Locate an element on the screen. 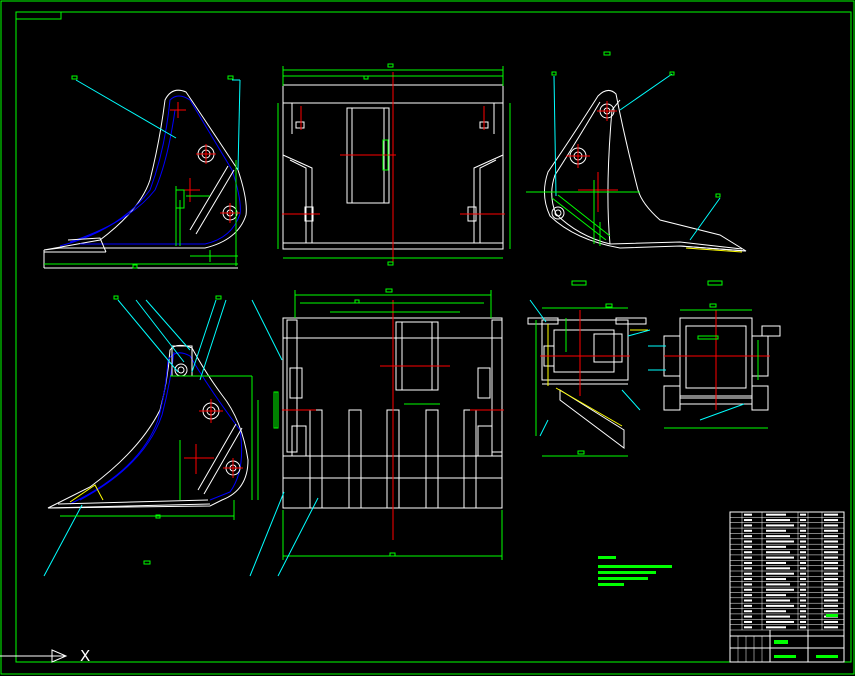  bucket-side-view-upper-right is located at coordinates (636, 152).